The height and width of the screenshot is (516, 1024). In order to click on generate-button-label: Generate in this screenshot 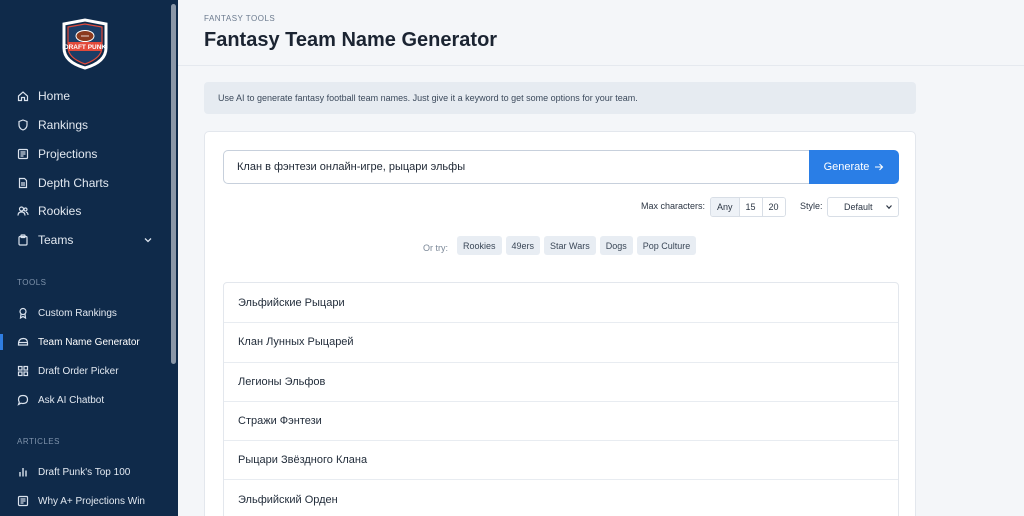, I will do `click(846, 167)`.